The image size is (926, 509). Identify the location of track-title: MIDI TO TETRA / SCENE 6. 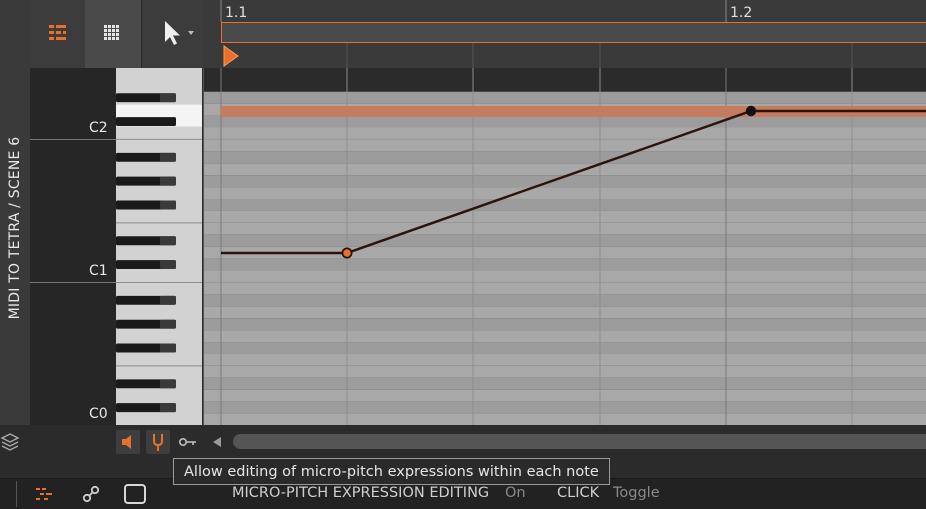
(15, 228).